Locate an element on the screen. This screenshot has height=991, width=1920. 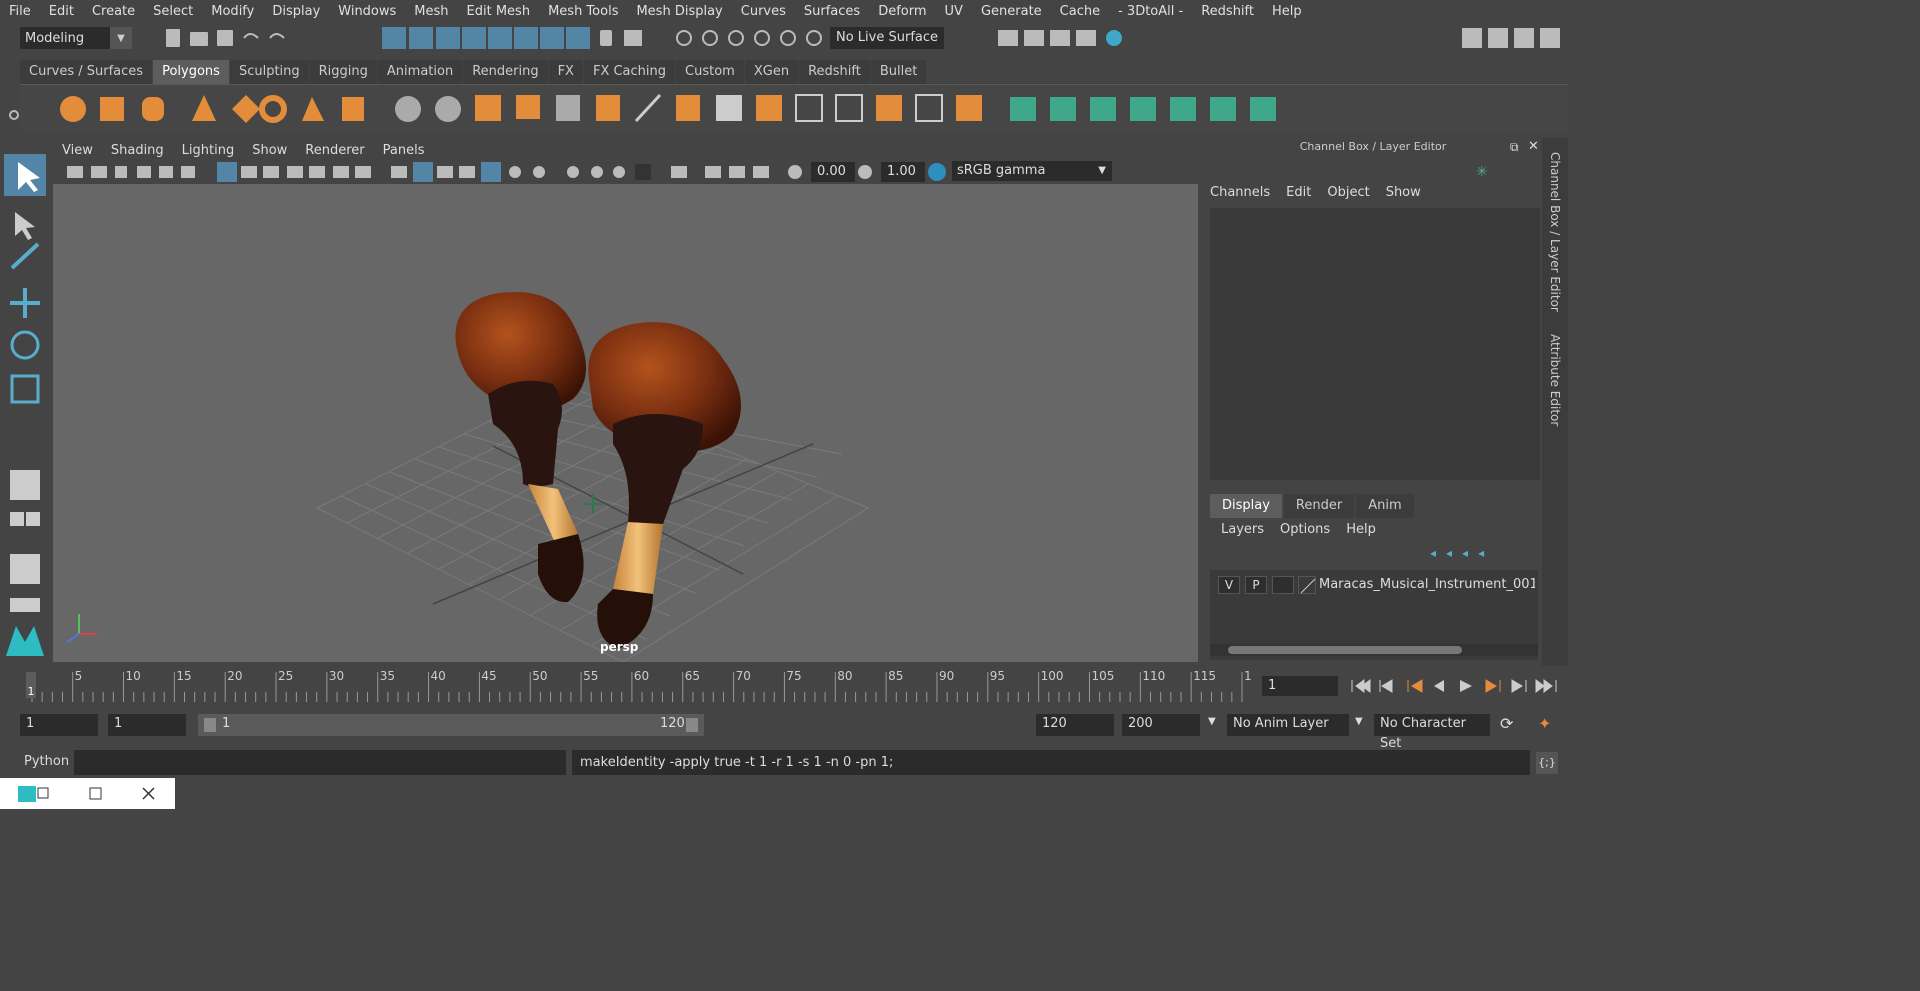
layer-menu-options: Options is located at coordinates (1305, 529).